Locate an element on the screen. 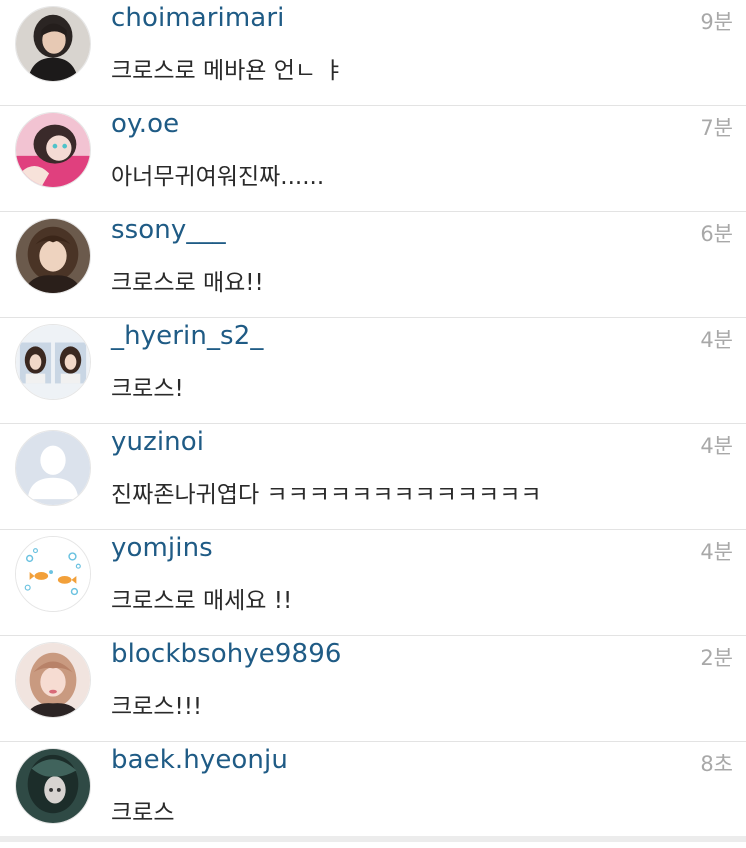  comment-text: 크로스 is located at coordinates (143, 813).